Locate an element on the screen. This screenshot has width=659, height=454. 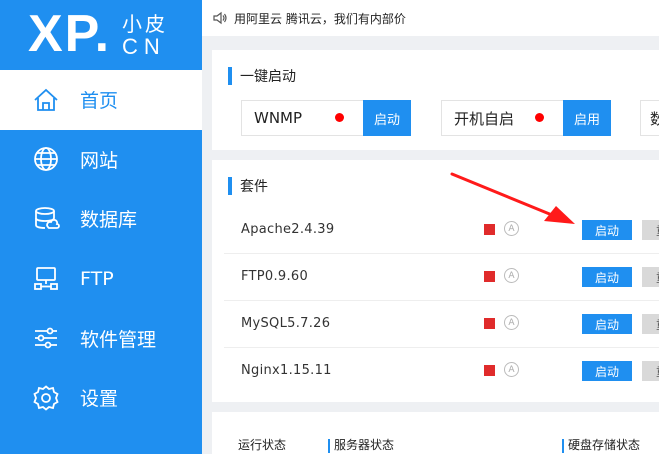
sidebar-item-website: 网站 is located at coordinates (101, 160).